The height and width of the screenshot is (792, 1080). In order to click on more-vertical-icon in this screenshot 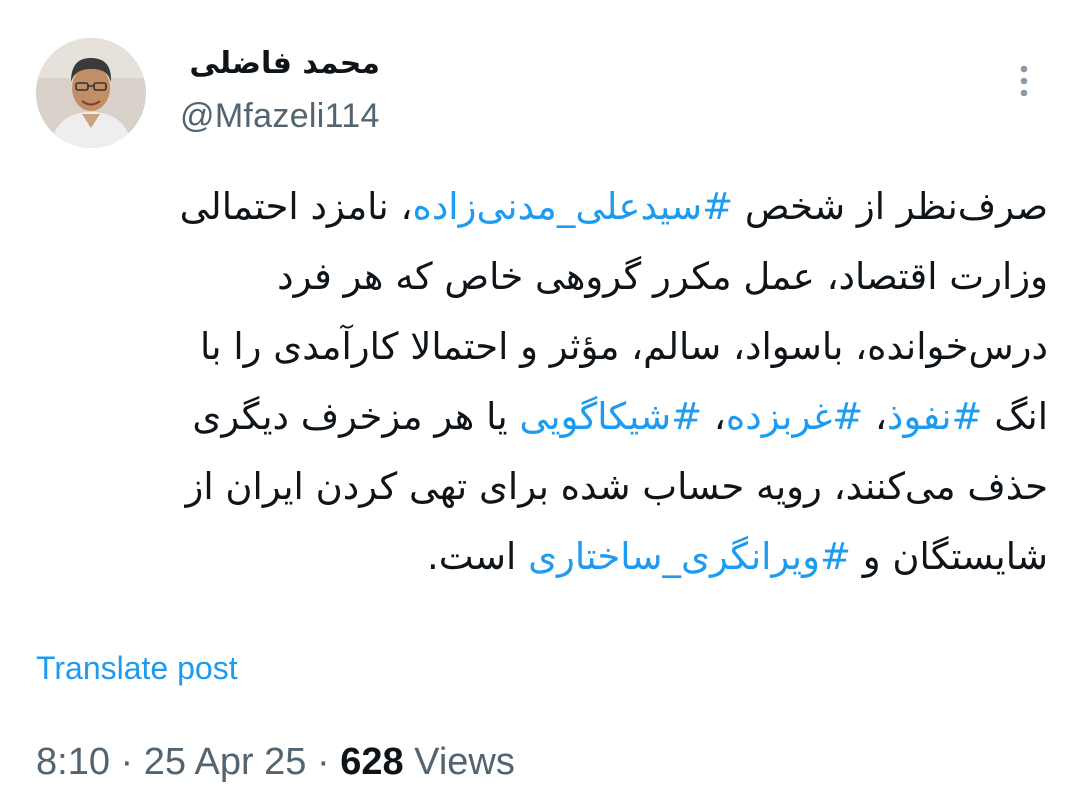, I will do `click(1024, 81)`.